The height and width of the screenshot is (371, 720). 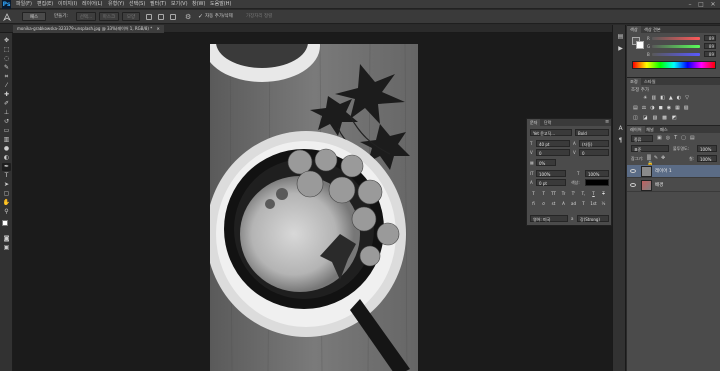 What do you see at coordinates (673, 185) in the screenshot?
I see `layer-row-background: 배경` at bounding box center [673, 185].